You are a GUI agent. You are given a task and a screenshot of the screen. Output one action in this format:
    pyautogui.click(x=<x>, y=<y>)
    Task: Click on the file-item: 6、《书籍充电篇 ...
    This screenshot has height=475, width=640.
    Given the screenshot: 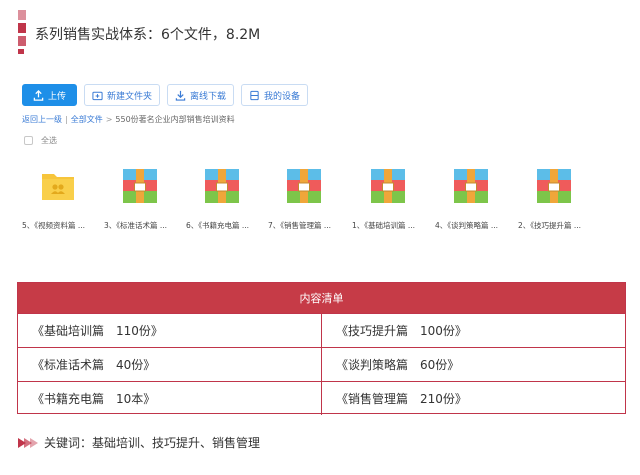 What is the action you would take?
    pyautogui.click(x=226, y=199)
    